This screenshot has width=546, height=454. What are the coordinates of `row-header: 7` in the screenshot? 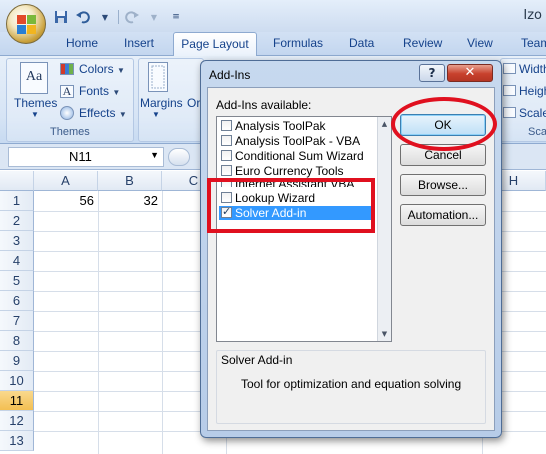 It's located at (17, 321).